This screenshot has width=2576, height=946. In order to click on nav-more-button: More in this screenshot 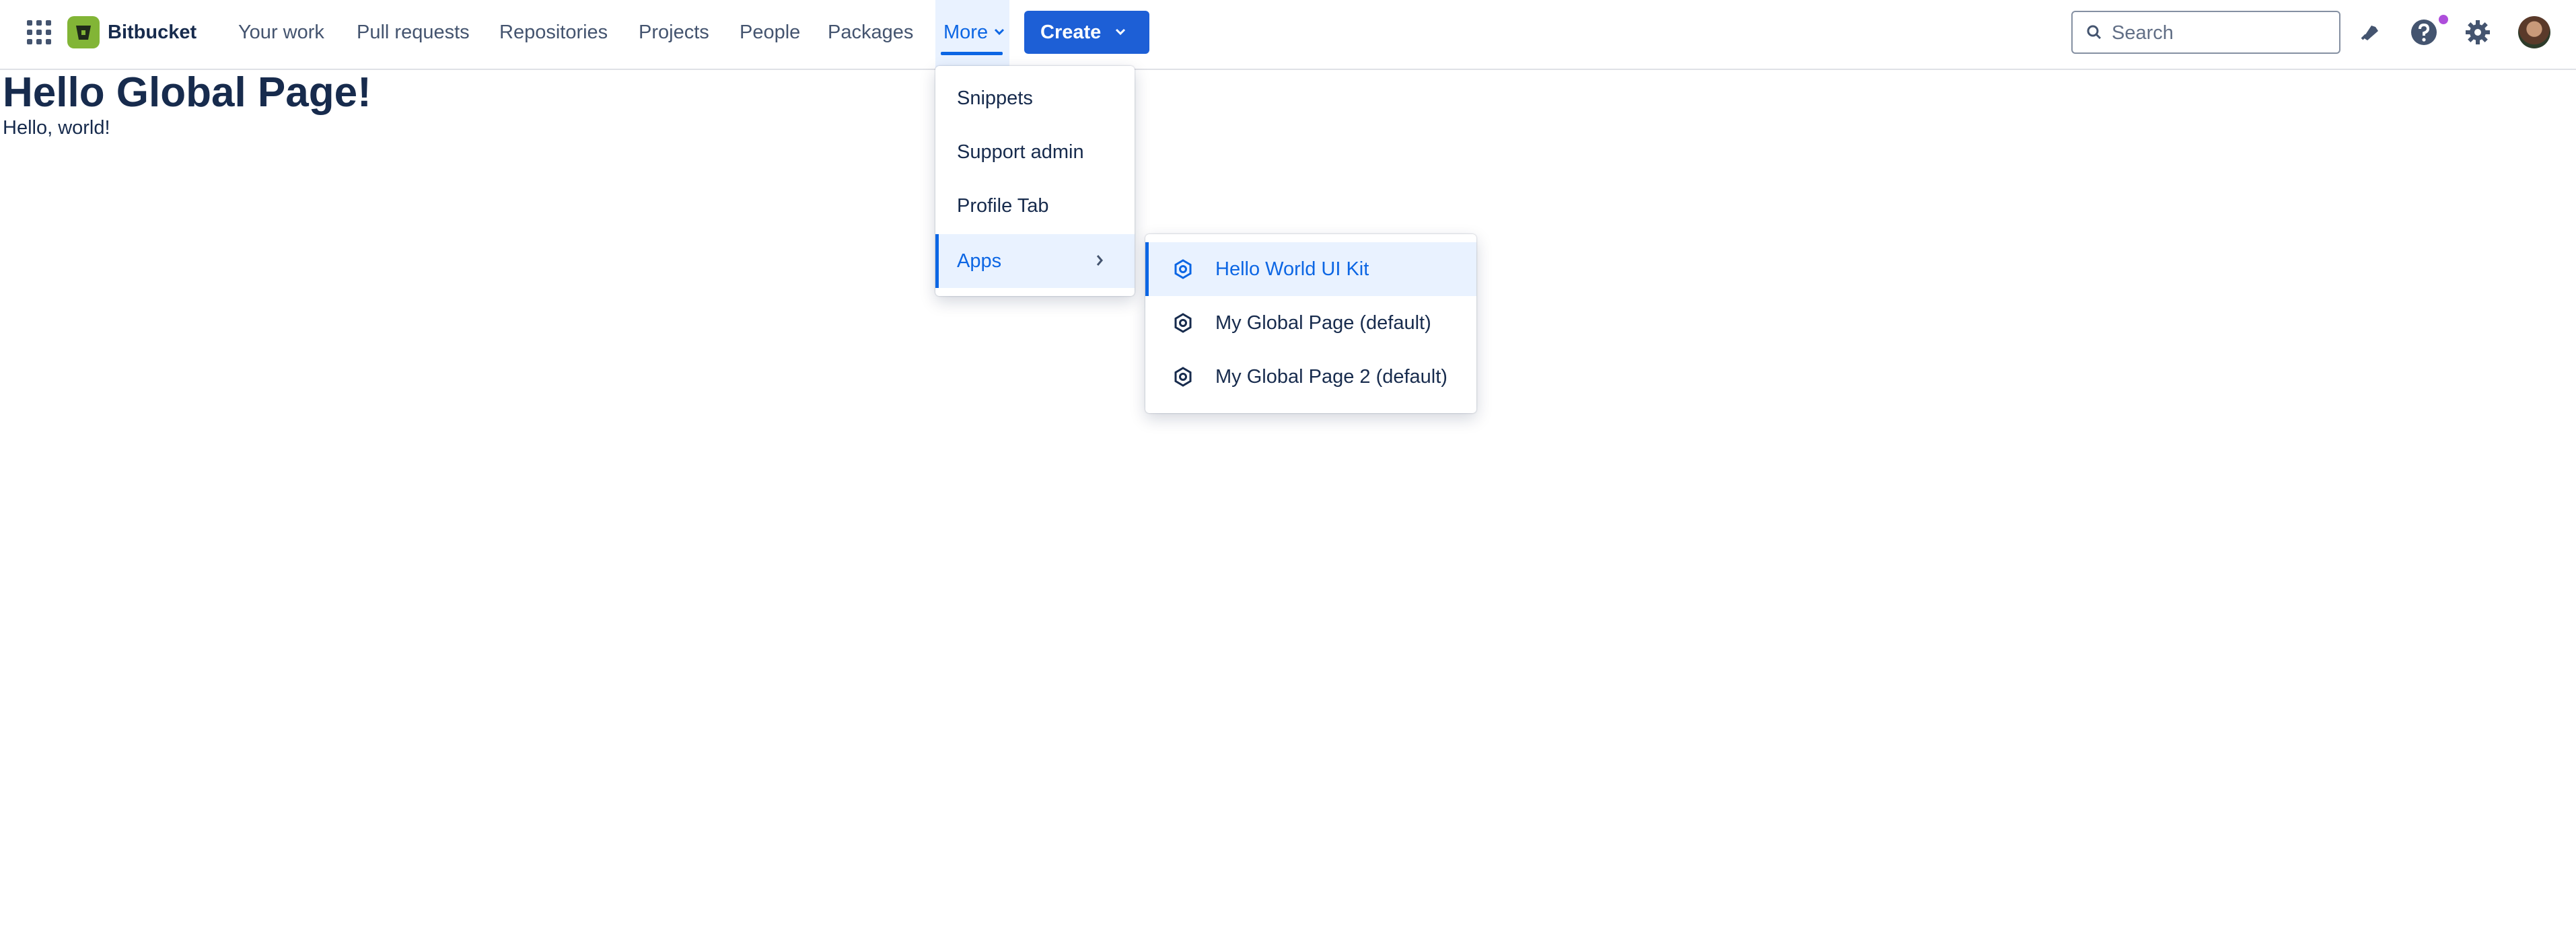, I will do `click(972, 35)`.